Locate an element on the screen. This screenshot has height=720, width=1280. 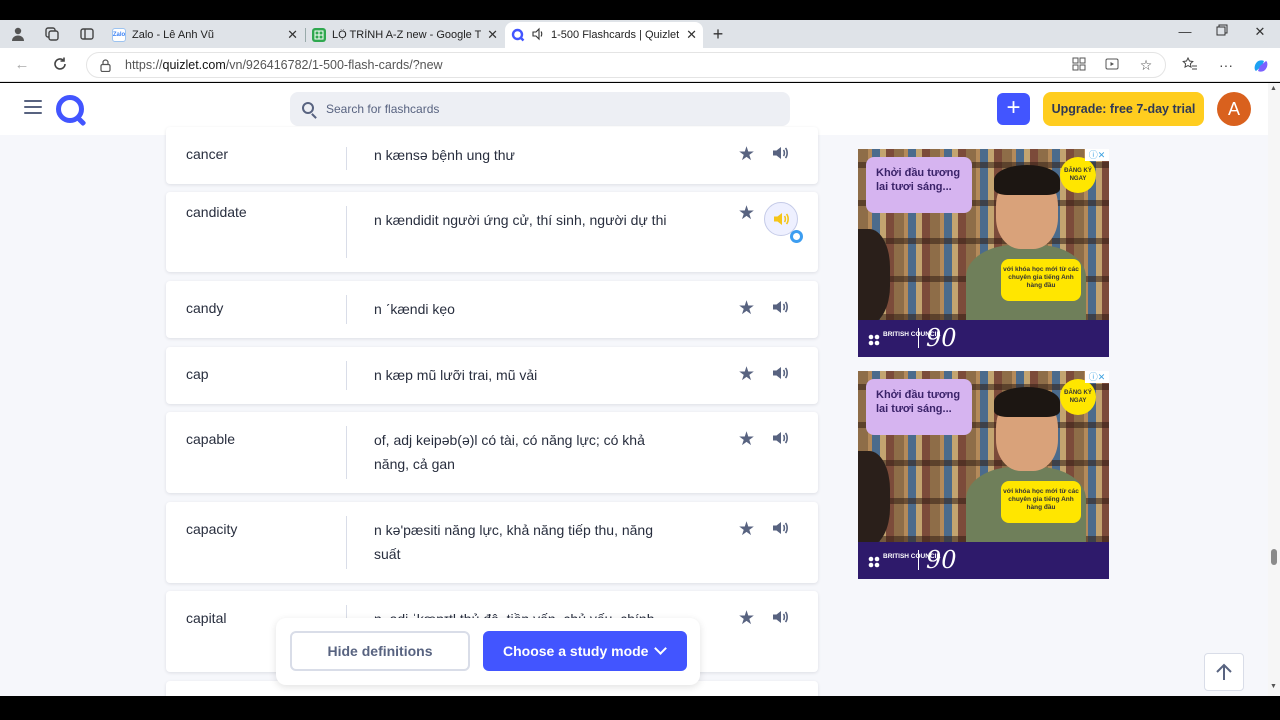
tab-audio-icon is located at coordinates (538, 35).